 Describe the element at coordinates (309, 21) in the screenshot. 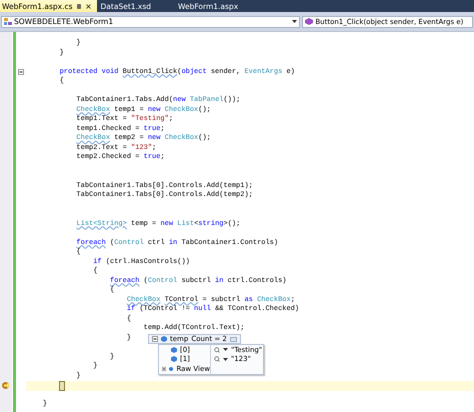

I see `method-icon` at that location.